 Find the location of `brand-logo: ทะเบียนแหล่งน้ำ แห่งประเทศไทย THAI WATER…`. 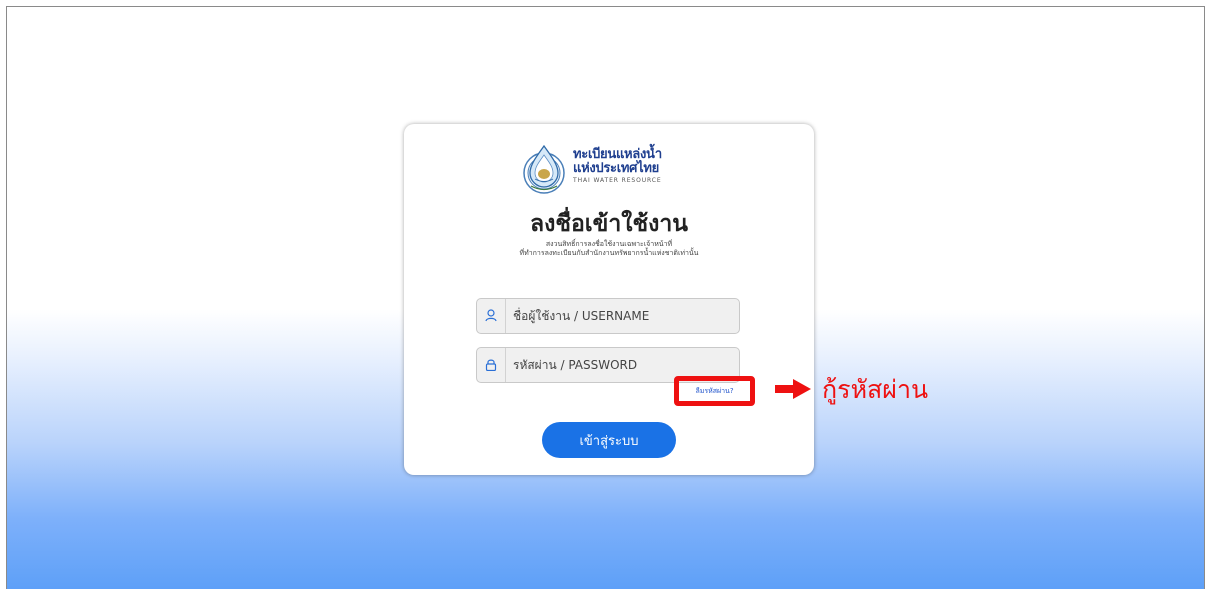

brand-logo: ทะเบียนแหล่งน้ำ แห่งประเทศไทย THAI WATER… is located at coordinates (613, 169).